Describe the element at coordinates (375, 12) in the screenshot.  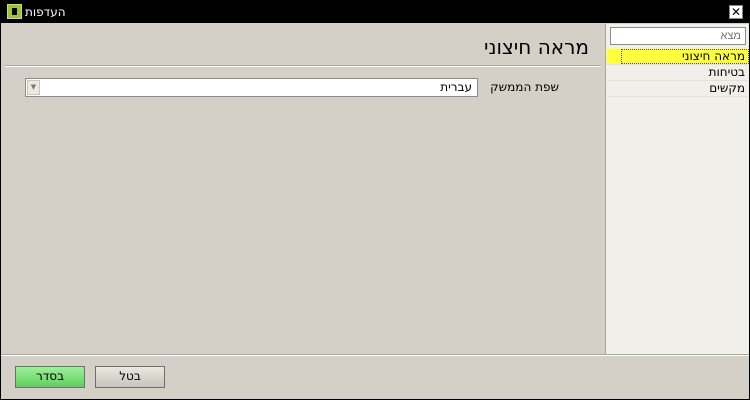
I see `title-bar: העדפות ✕` at that location.